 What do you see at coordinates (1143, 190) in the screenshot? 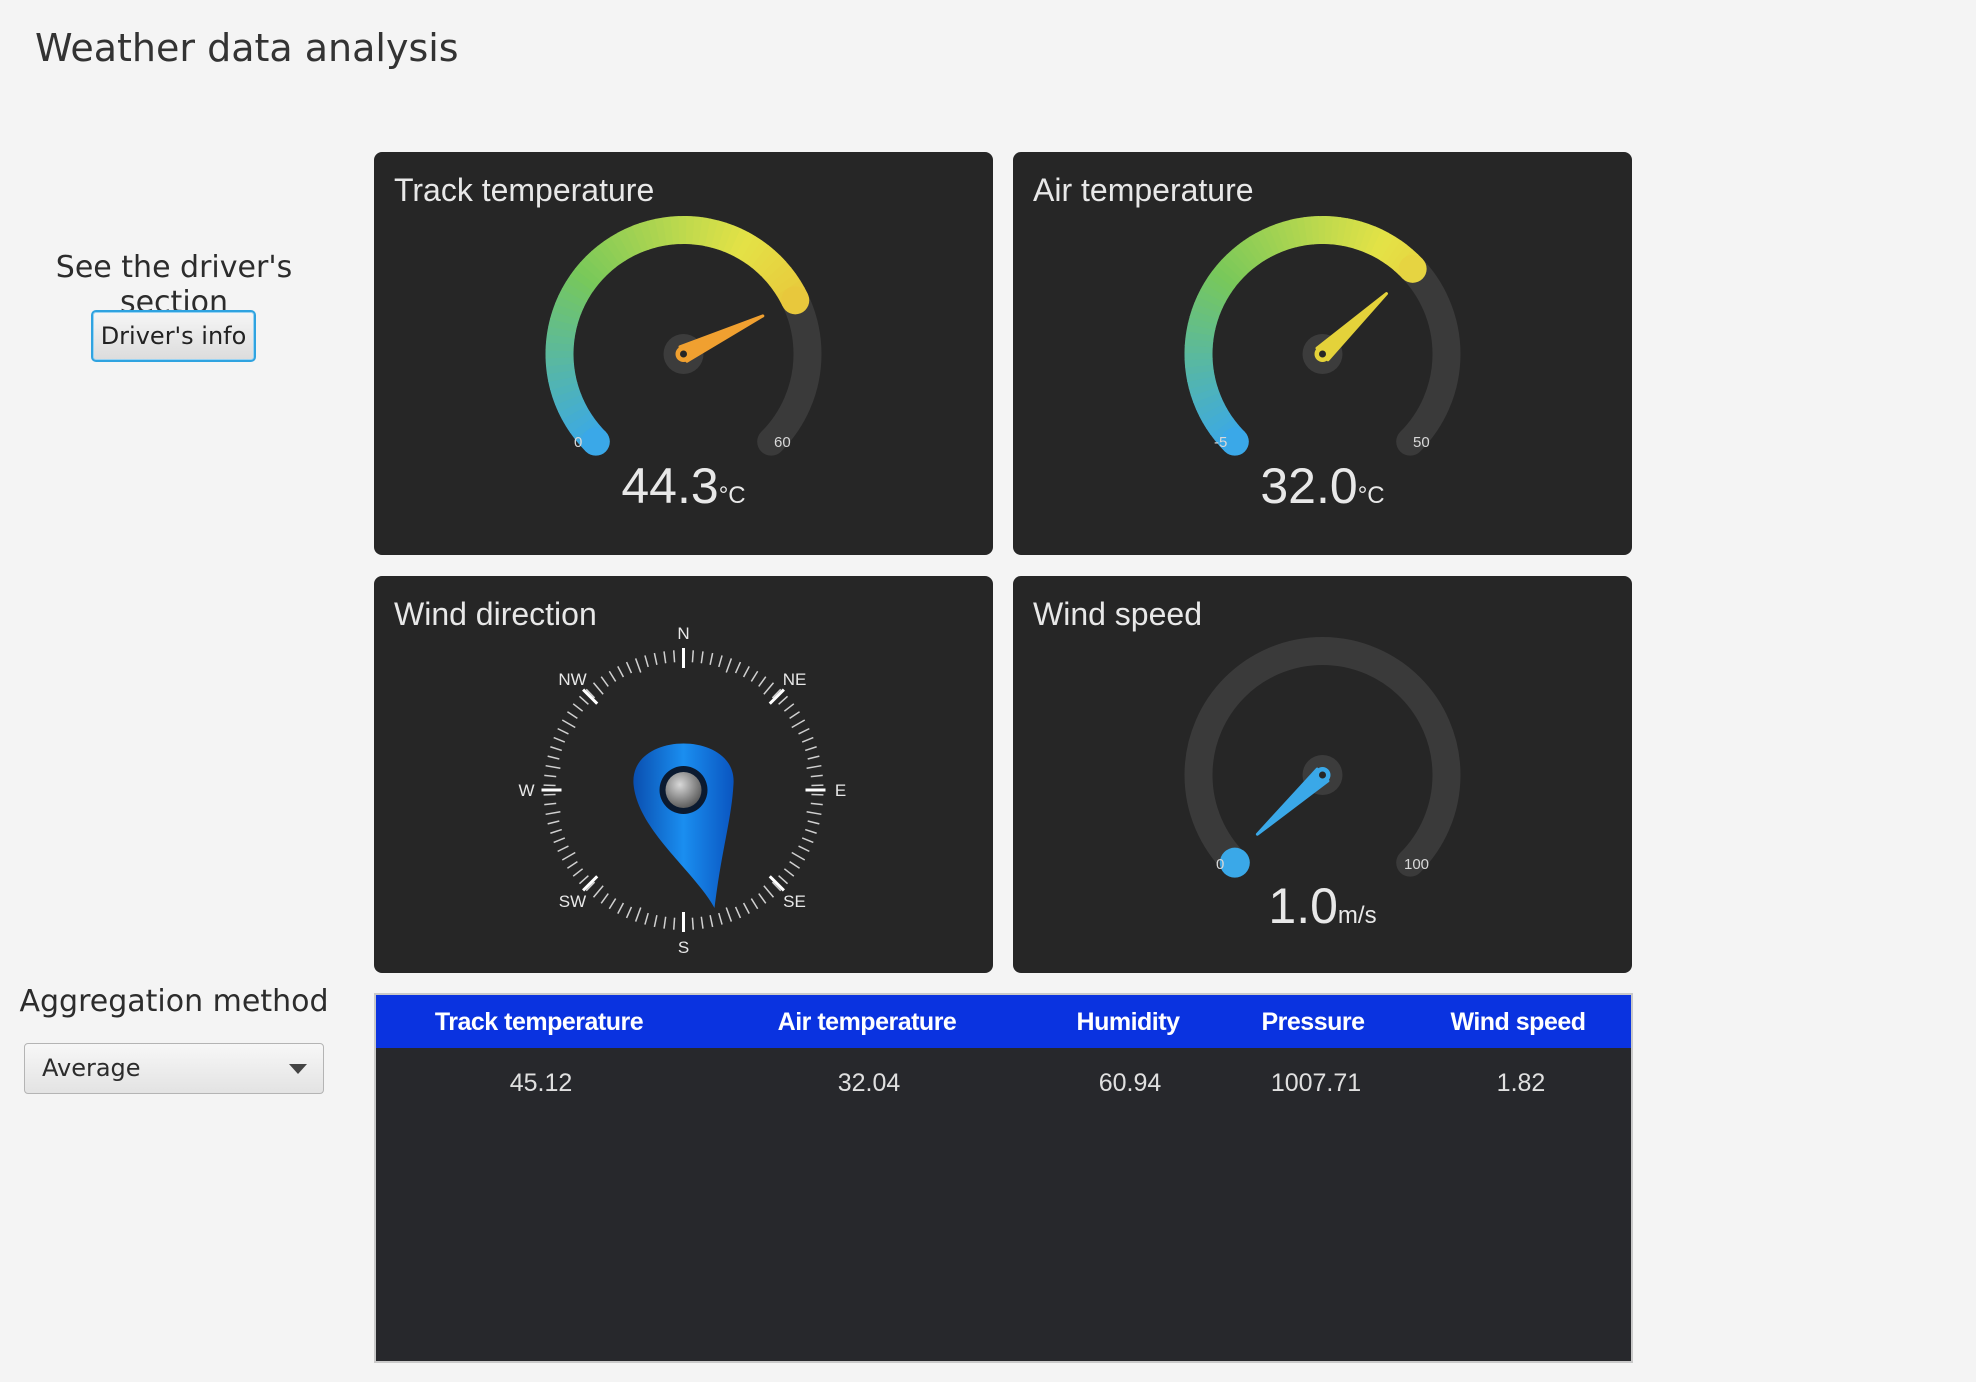
I see `tile-title: Air temperature` at bounding box center [1143, 190].